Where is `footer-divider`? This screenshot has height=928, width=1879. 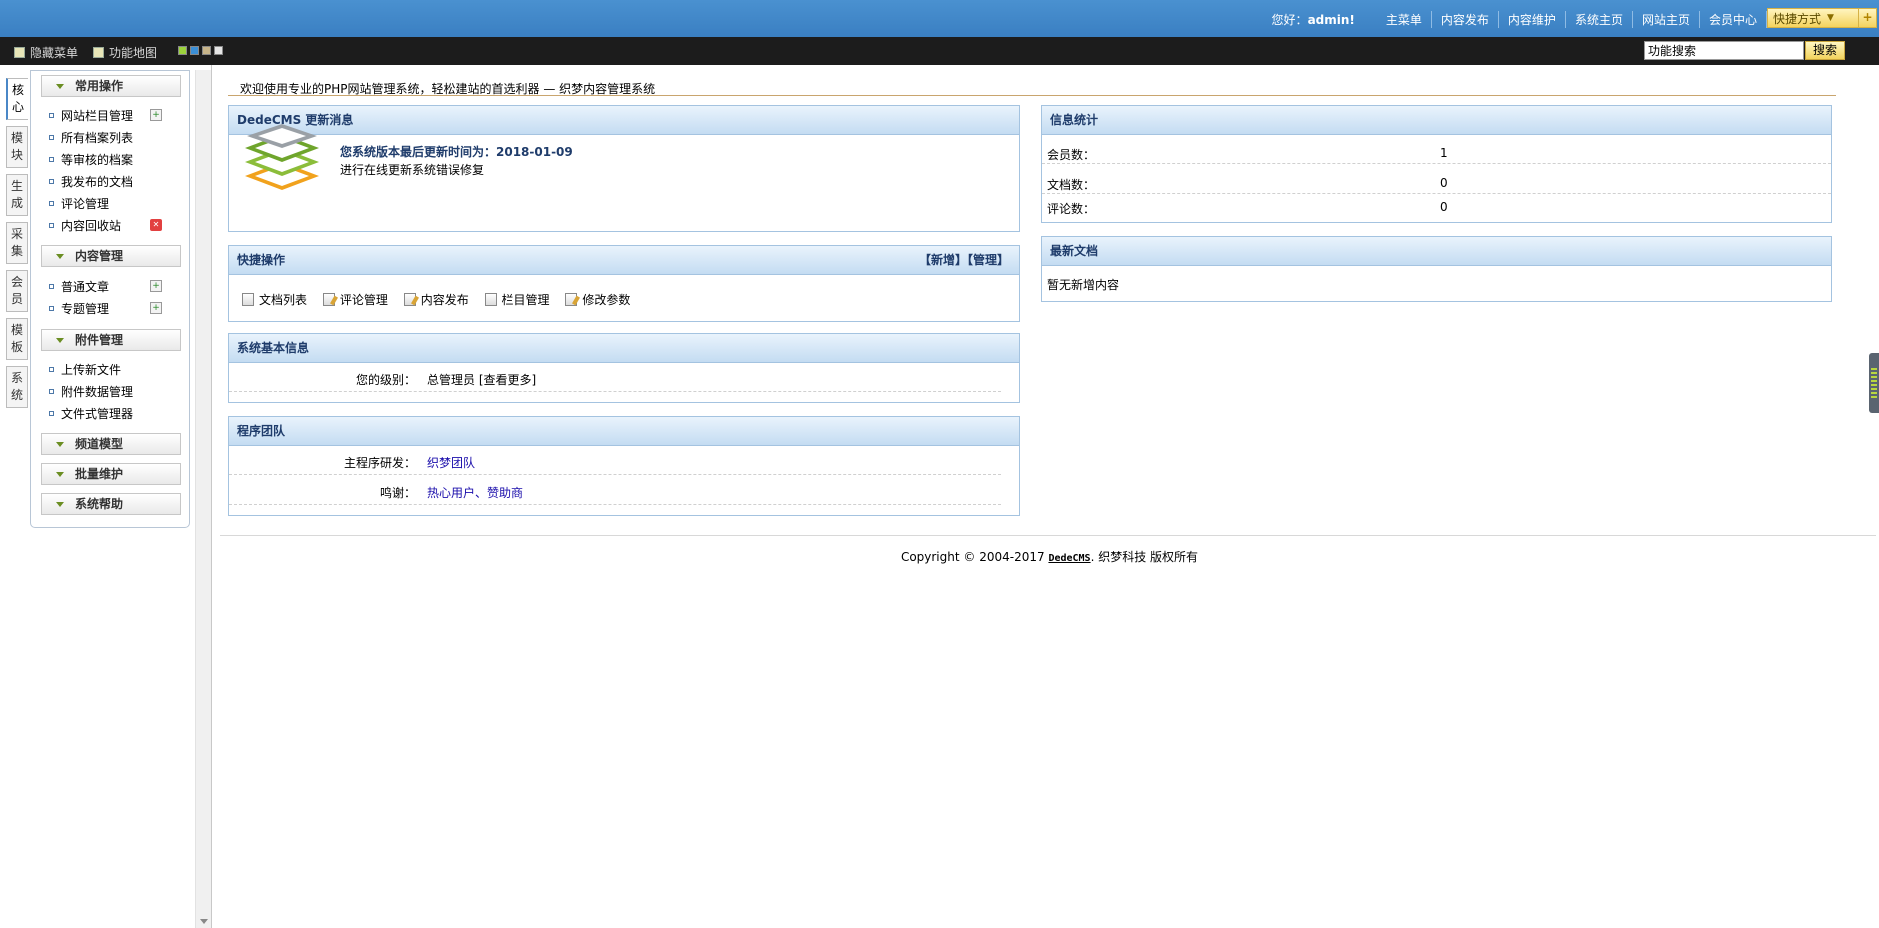
footer-divider is located at coordinates (1048, 535).